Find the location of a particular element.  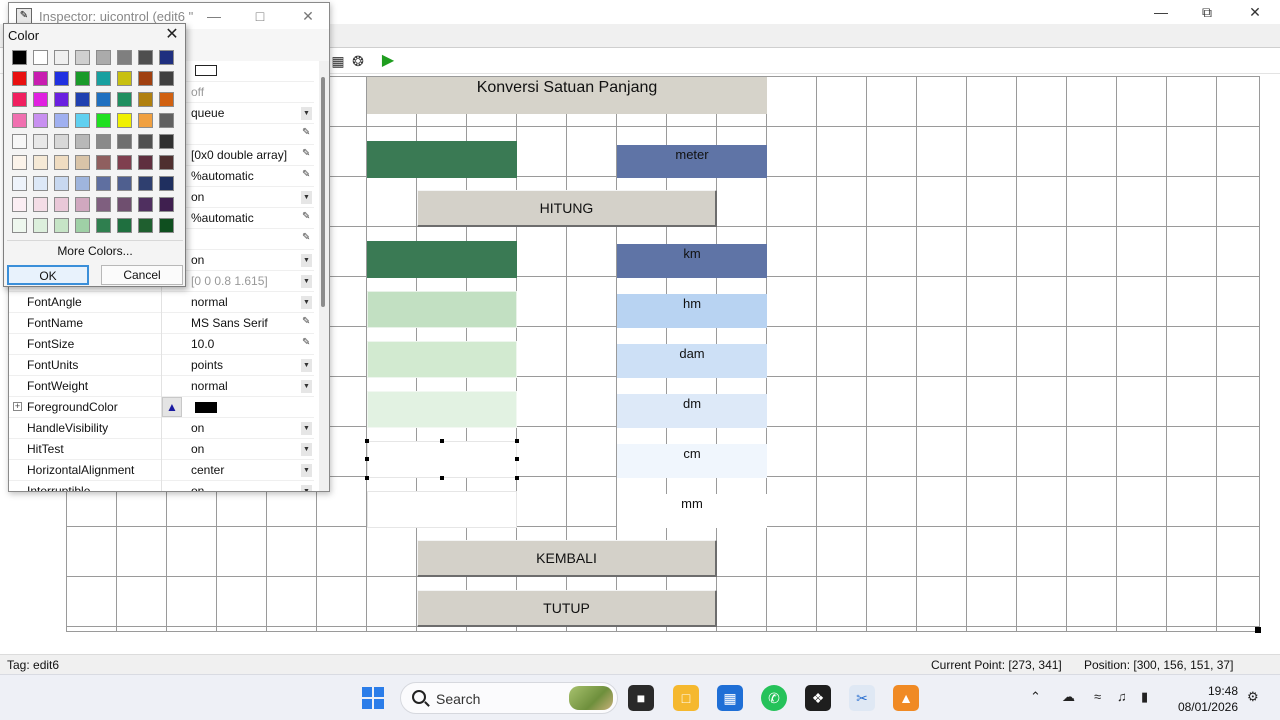

store-icon: ▦ is located at coordinates (730, 698).